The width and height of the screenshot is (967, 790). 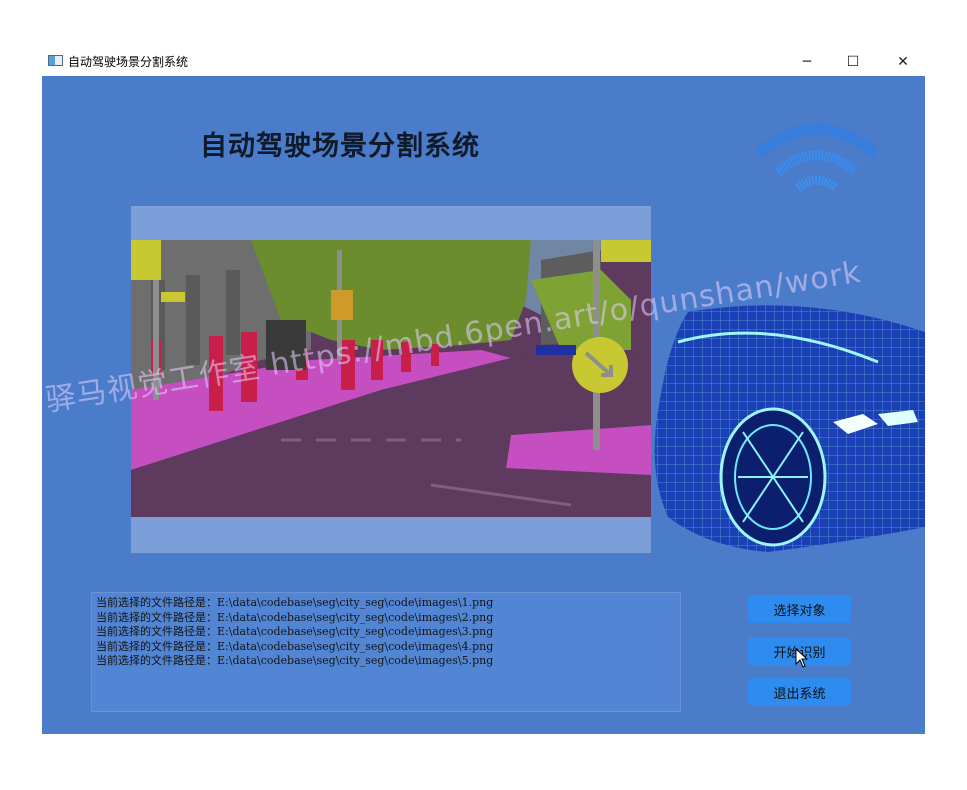 What do you see at coordinates (817, 157) in the screenshot?
I see `wifi-signal-icon` at bounding box center [817, 157].